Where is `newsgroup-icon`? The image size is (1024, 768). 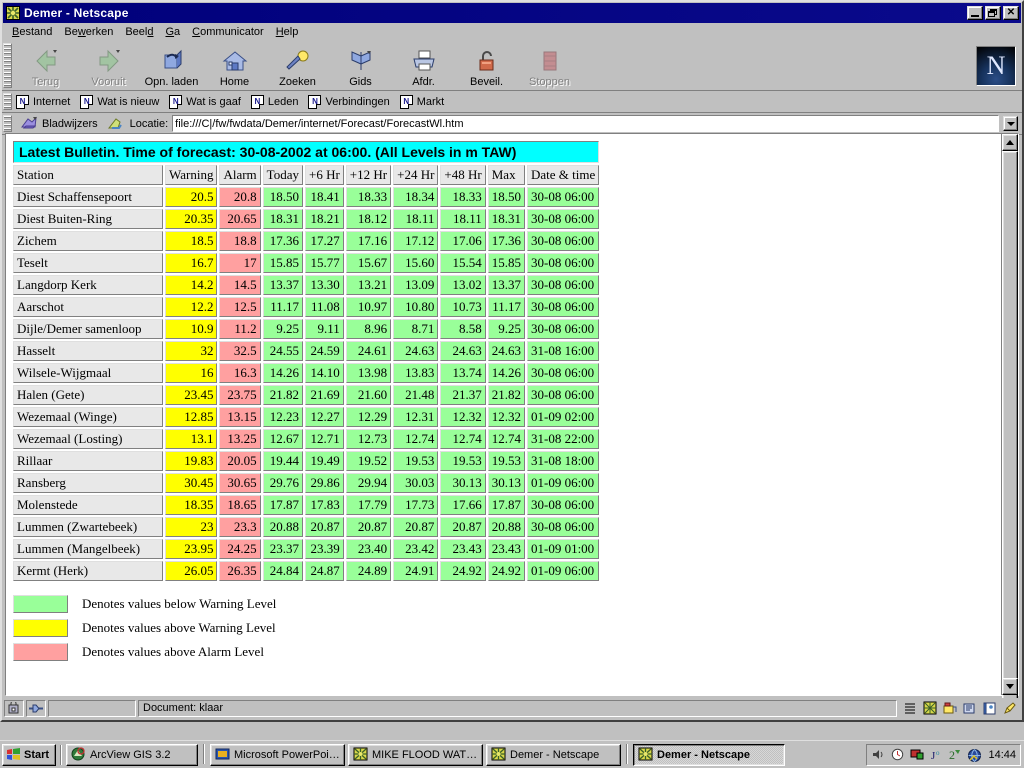
newsgroup-icon is located at coordinates (969, 708).